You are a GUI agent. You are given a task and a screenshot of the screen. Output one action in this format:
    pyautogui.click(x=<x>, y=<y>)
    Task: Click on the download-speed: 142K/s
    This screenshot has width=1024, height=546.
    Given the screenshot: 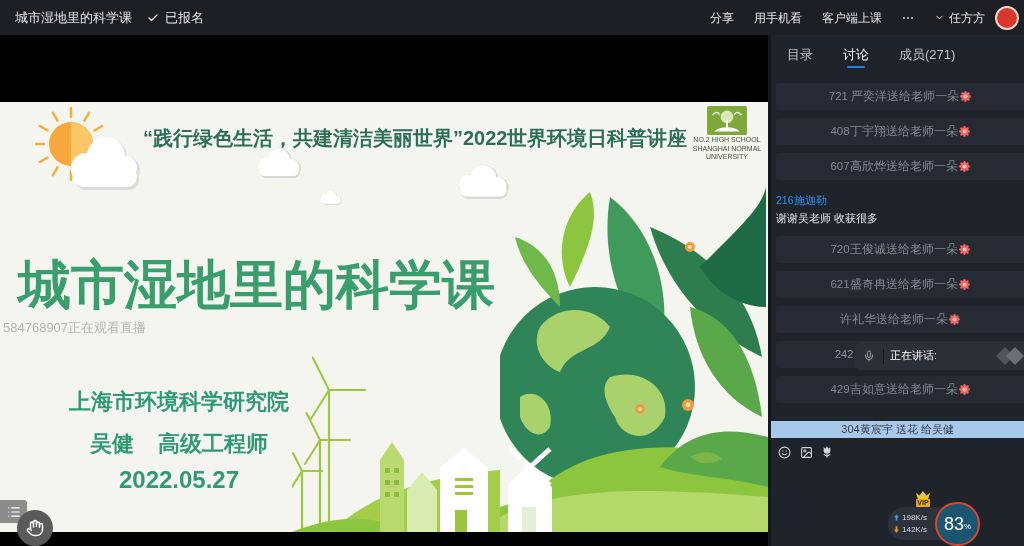 What is the action you would take?
    pyautogui.click(x=914, y=529)
    